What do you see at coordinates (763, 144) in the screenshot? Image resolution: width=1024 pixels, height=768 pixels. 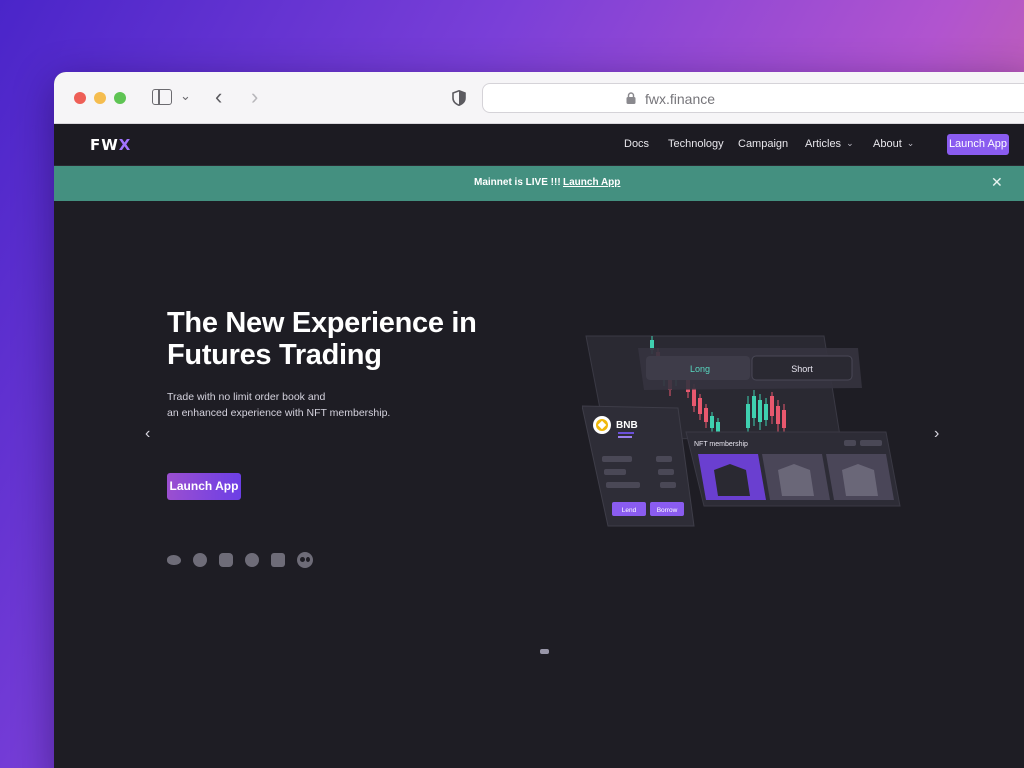 I see `nav-campaign: Campaign` at bounding box center [763, 144].